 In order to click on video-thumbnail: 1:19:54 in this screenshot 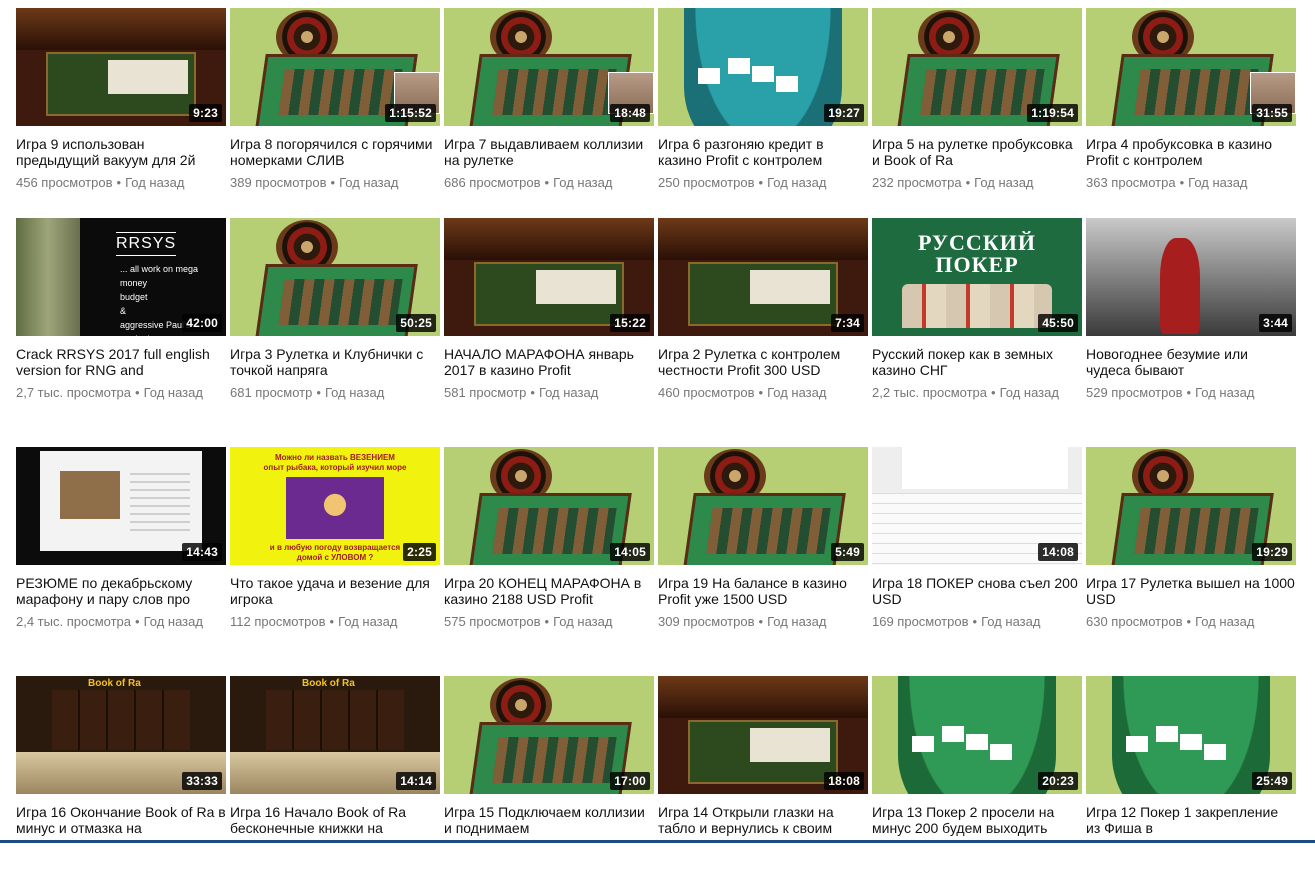, I will do `click(977, 67)`.